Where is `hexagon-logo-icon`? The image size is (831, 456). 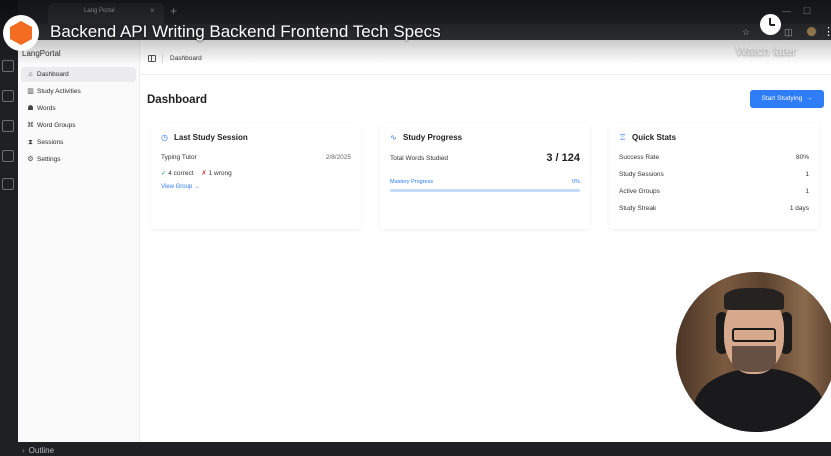 hexagon-logo-icon is located at coordinates (21, 33).